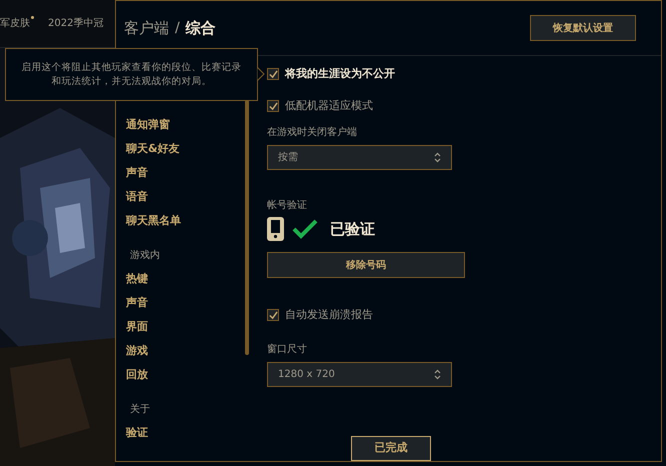 This screenshot has height=466, width=666. Describe the element at coordinates (17, 23) in the screenshot. I see `nav-tab: 军皮肤` at that location.